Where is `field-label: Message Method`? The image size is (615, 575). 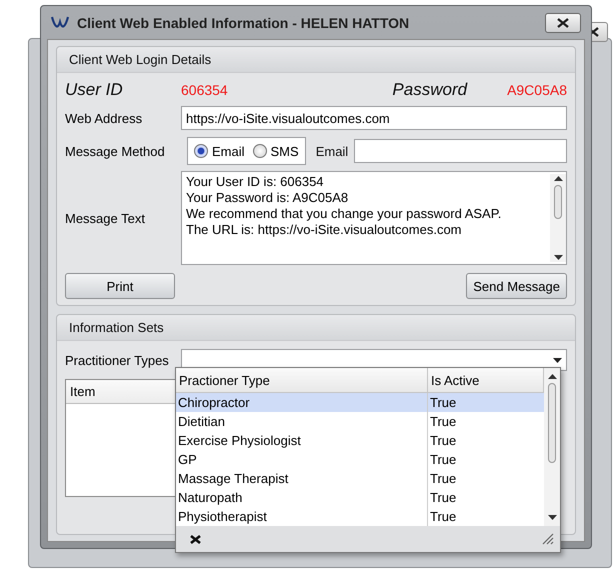 field-label: Message Method is located at coordinates (115, 151).